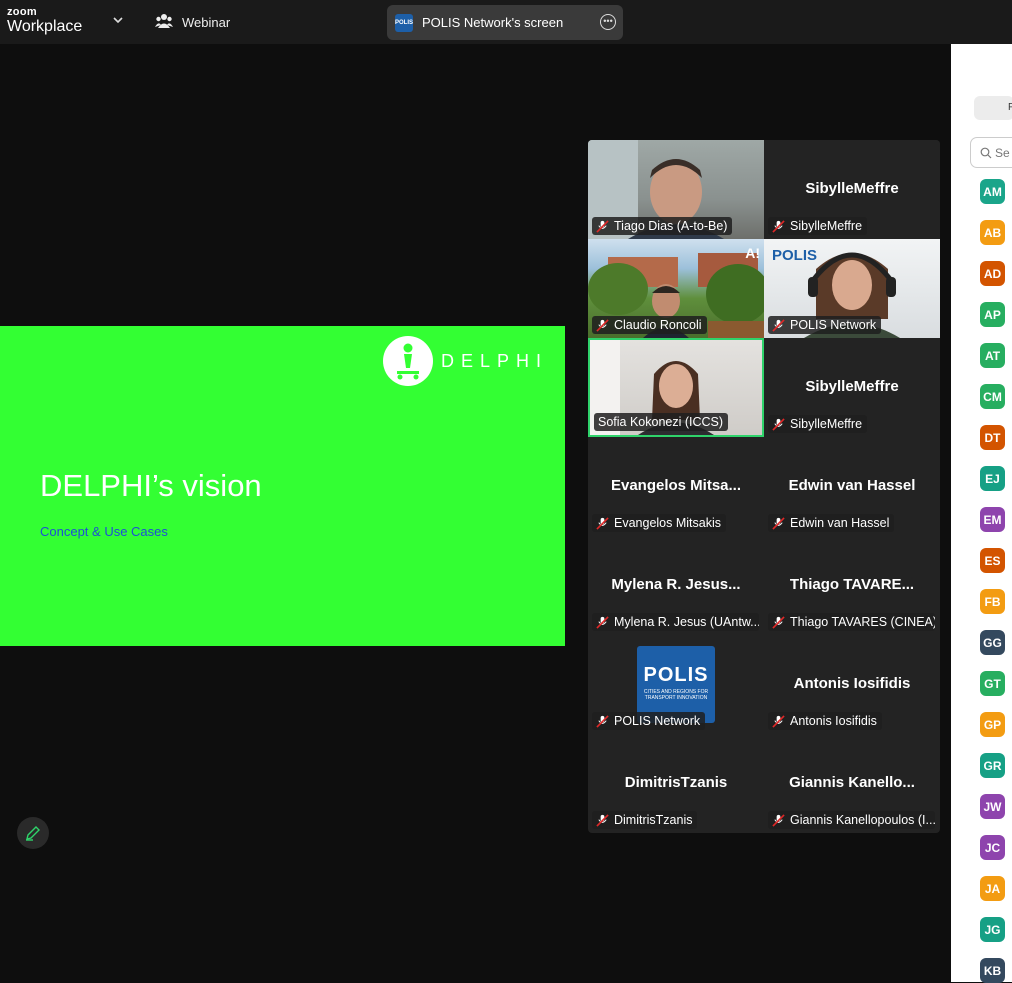  Describe the element at coordinates (661, 422) in the screenshot. I see `participant-name: Sofia Kokonezi (ICCS)` at that location.